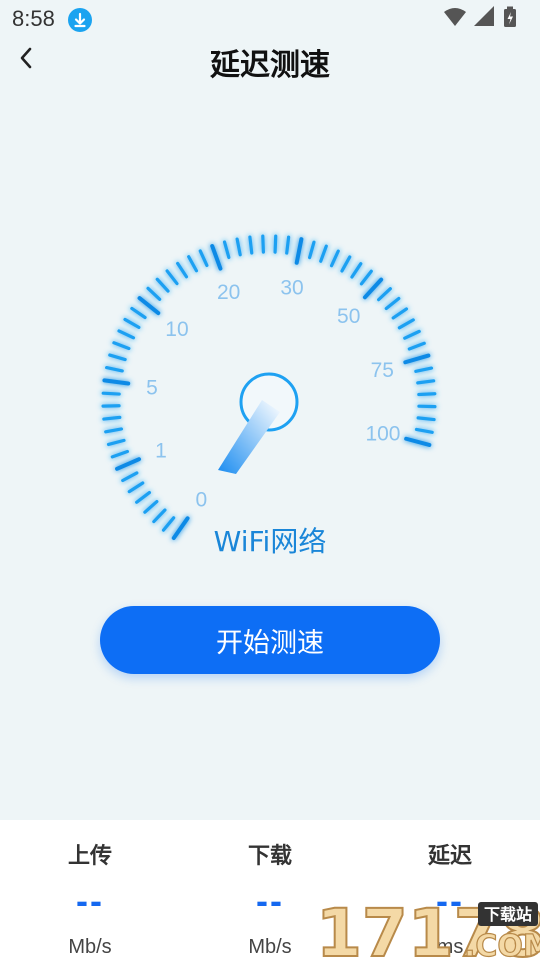 The image size is (540, 960). Describe the element at coordinates (508, 914) in the screenshot. I see `watermark-tag: 下载站` at that location.